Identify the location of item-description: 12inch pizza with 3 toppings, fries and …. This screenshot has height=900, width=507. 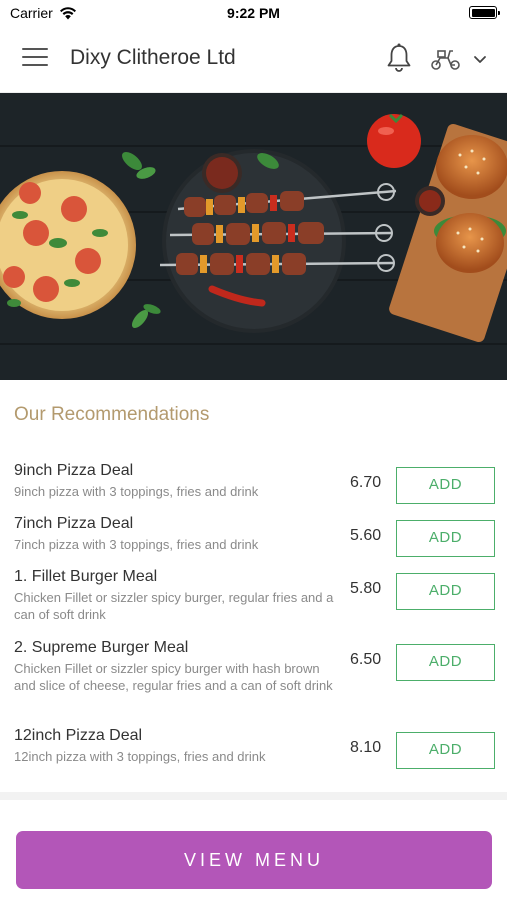
(140, 756).